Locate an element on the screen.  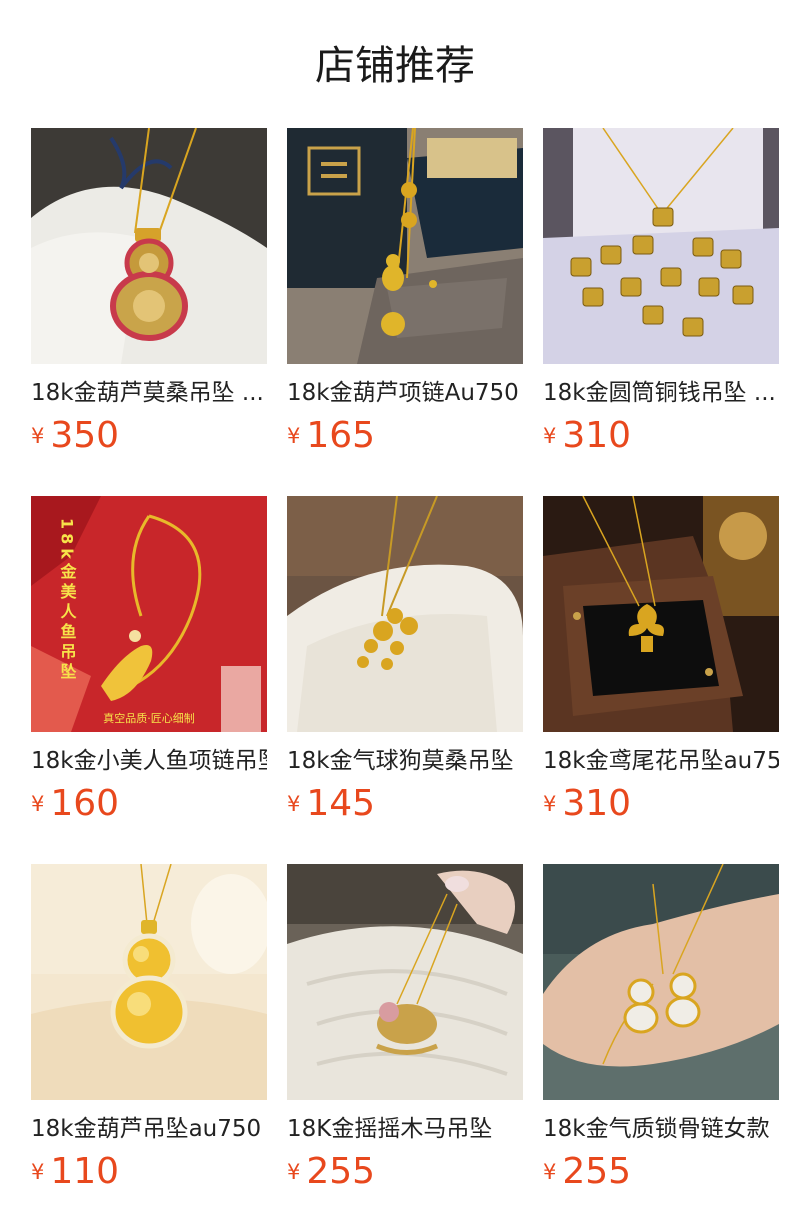
product-name: 18k金葫芦吊坠au750 is located at coordinates (149, 1130).